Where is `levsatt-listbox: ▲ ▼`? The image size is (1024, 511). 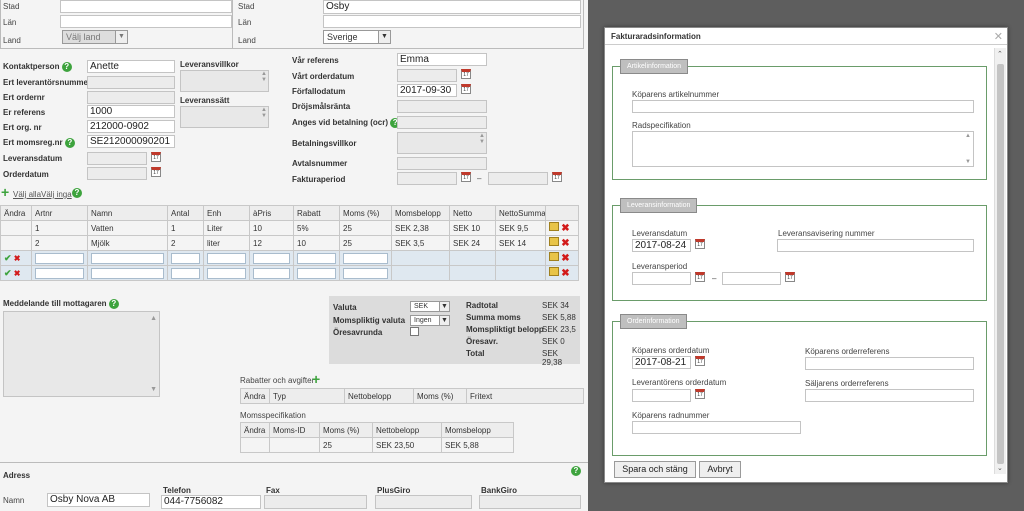
levsatt-listbox: ▲ ▼ is located at coordinates (224, 117).